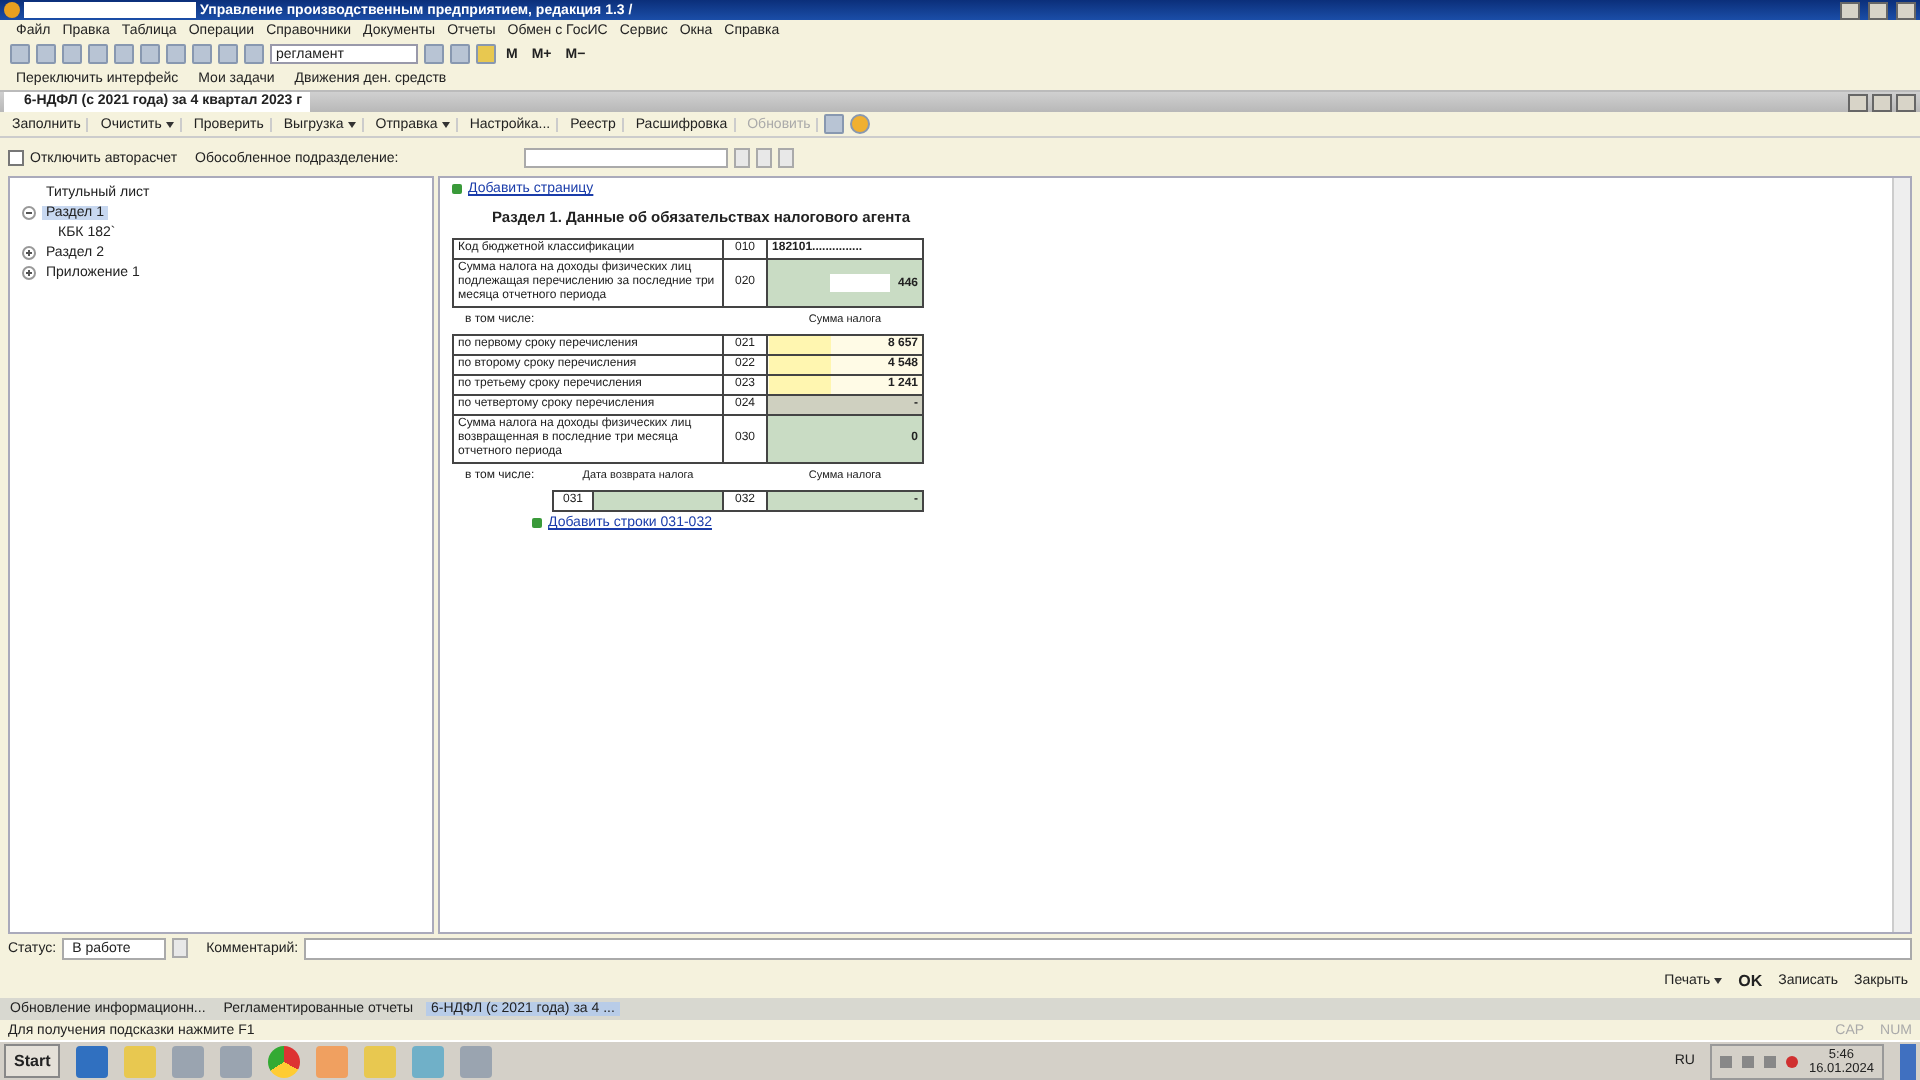 The height and width of the screenshot is (1080, 1920). What do you see at coordinates (860, 282) in the screenshot?
I see `redacted-block` at bounding box center [860, 282].